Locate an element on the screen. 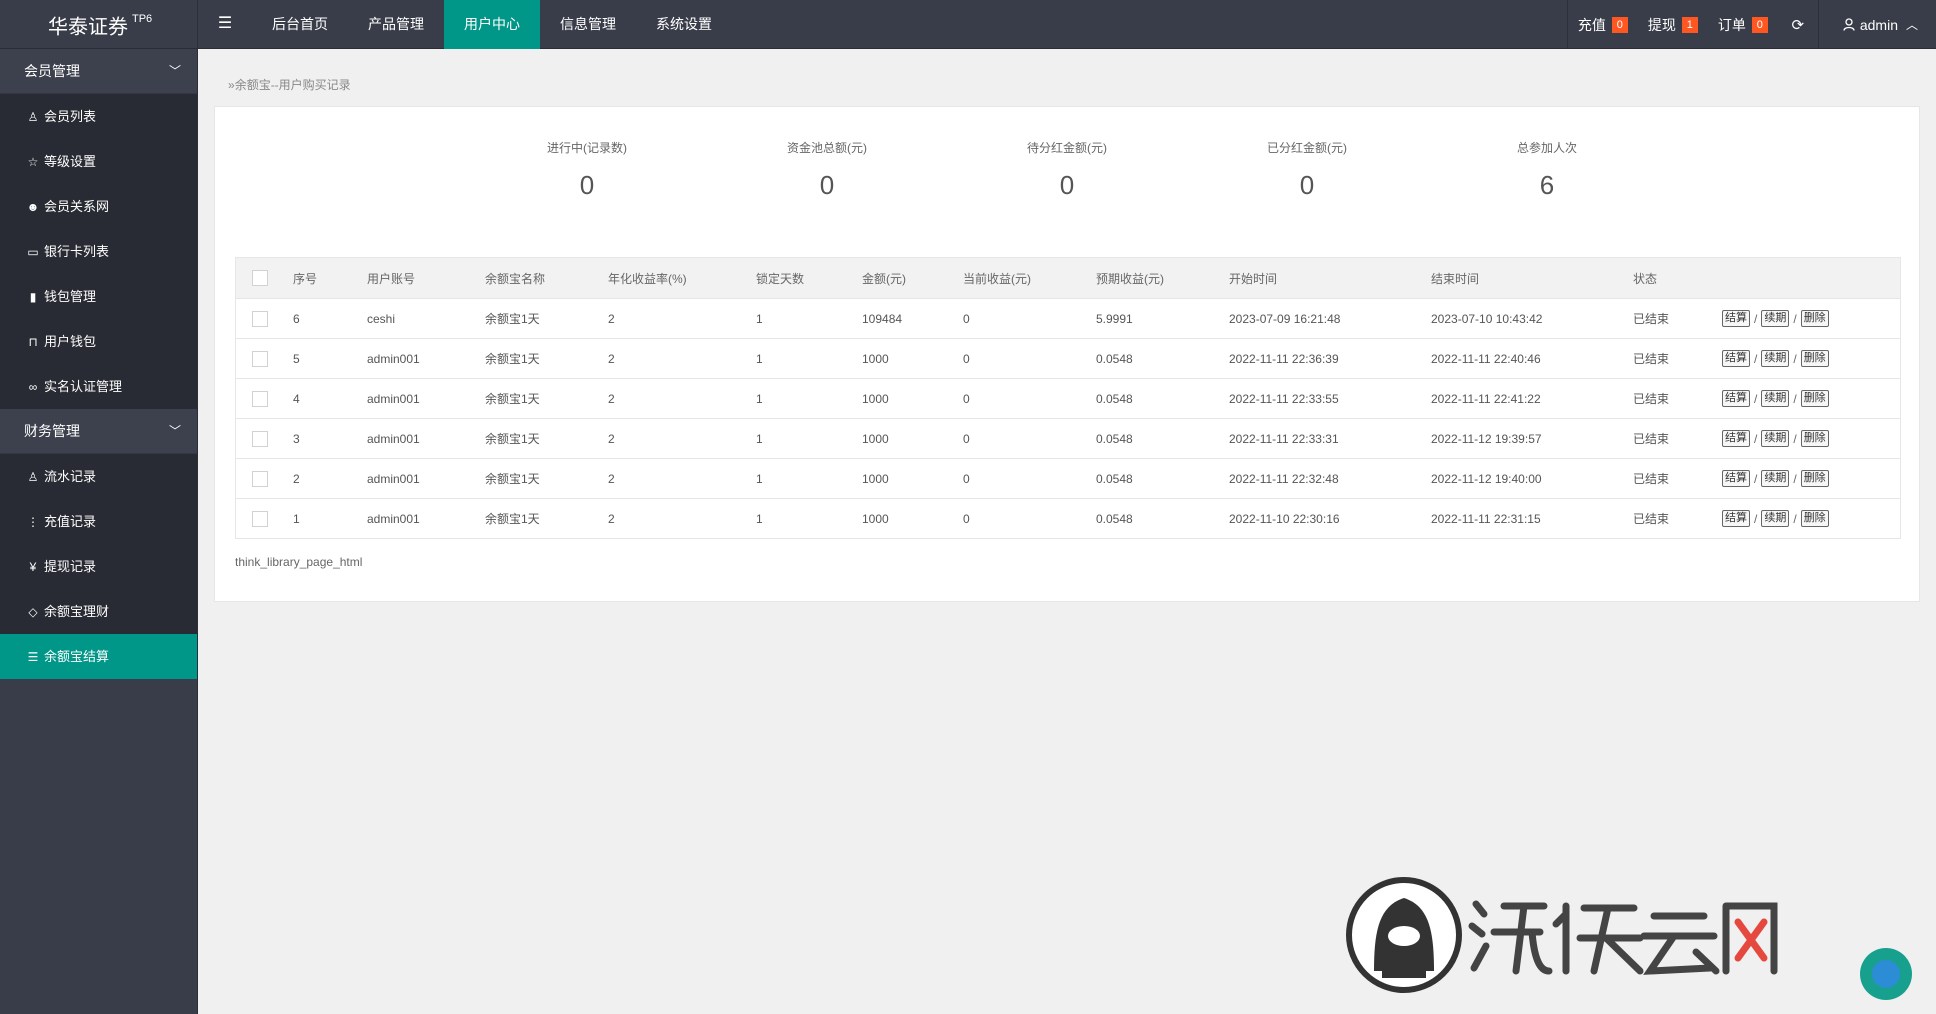 The height and width of the screenshot is (1014, 1936). refresh-icon: ⟳ is located at coordinates (1798, 24).